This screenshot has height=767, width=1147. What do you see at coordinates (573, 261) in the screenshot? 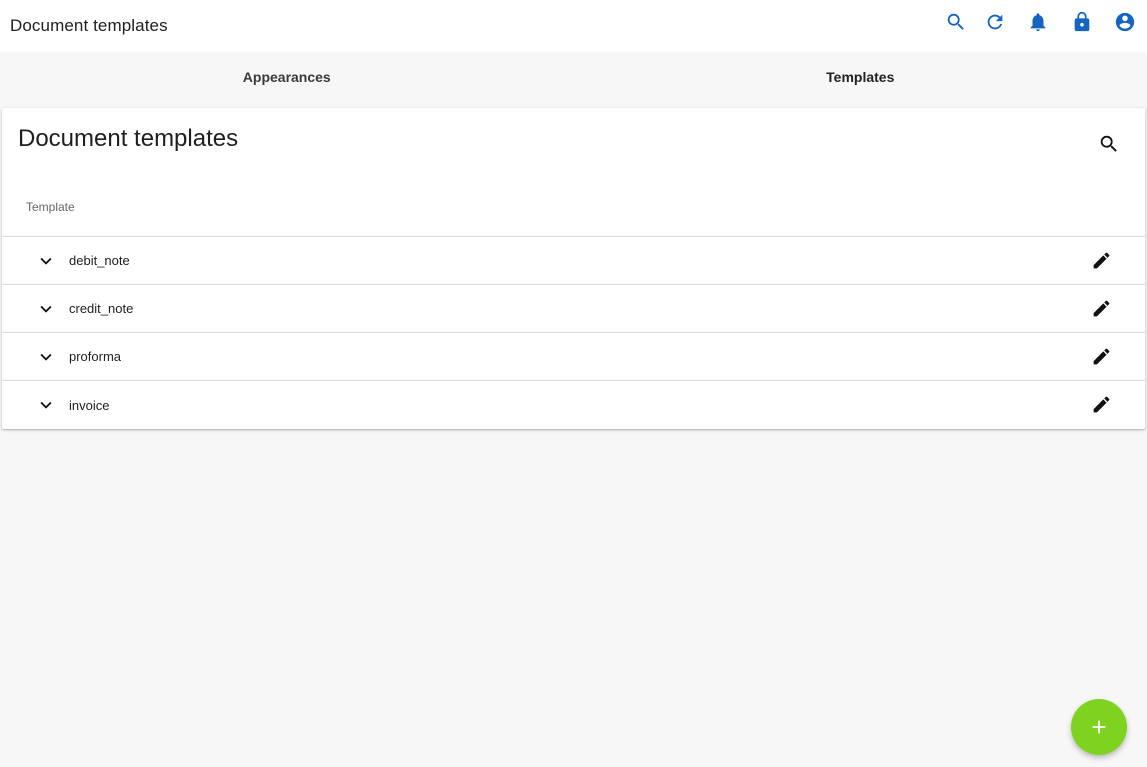
I see `table-row: debit_note` at bounding box center [573, 261].